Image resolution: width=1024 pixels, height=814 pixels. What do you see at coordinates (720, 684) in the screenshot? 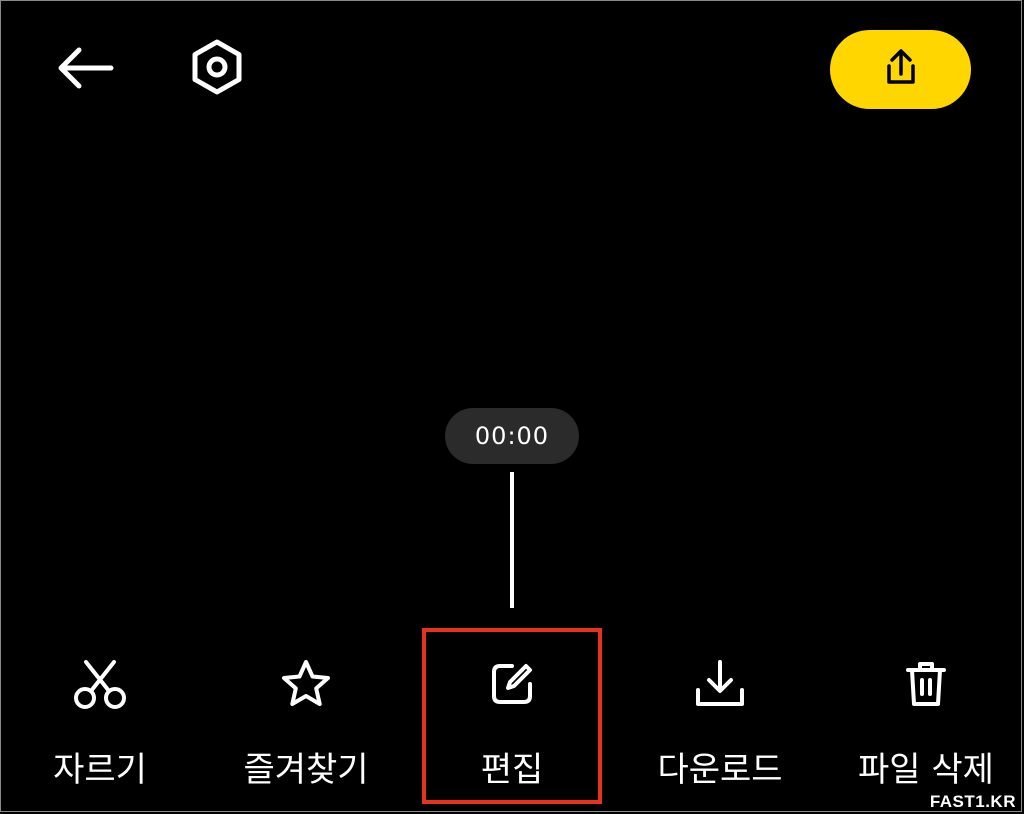
I see `download-icon` at bounding box center [720, 684].